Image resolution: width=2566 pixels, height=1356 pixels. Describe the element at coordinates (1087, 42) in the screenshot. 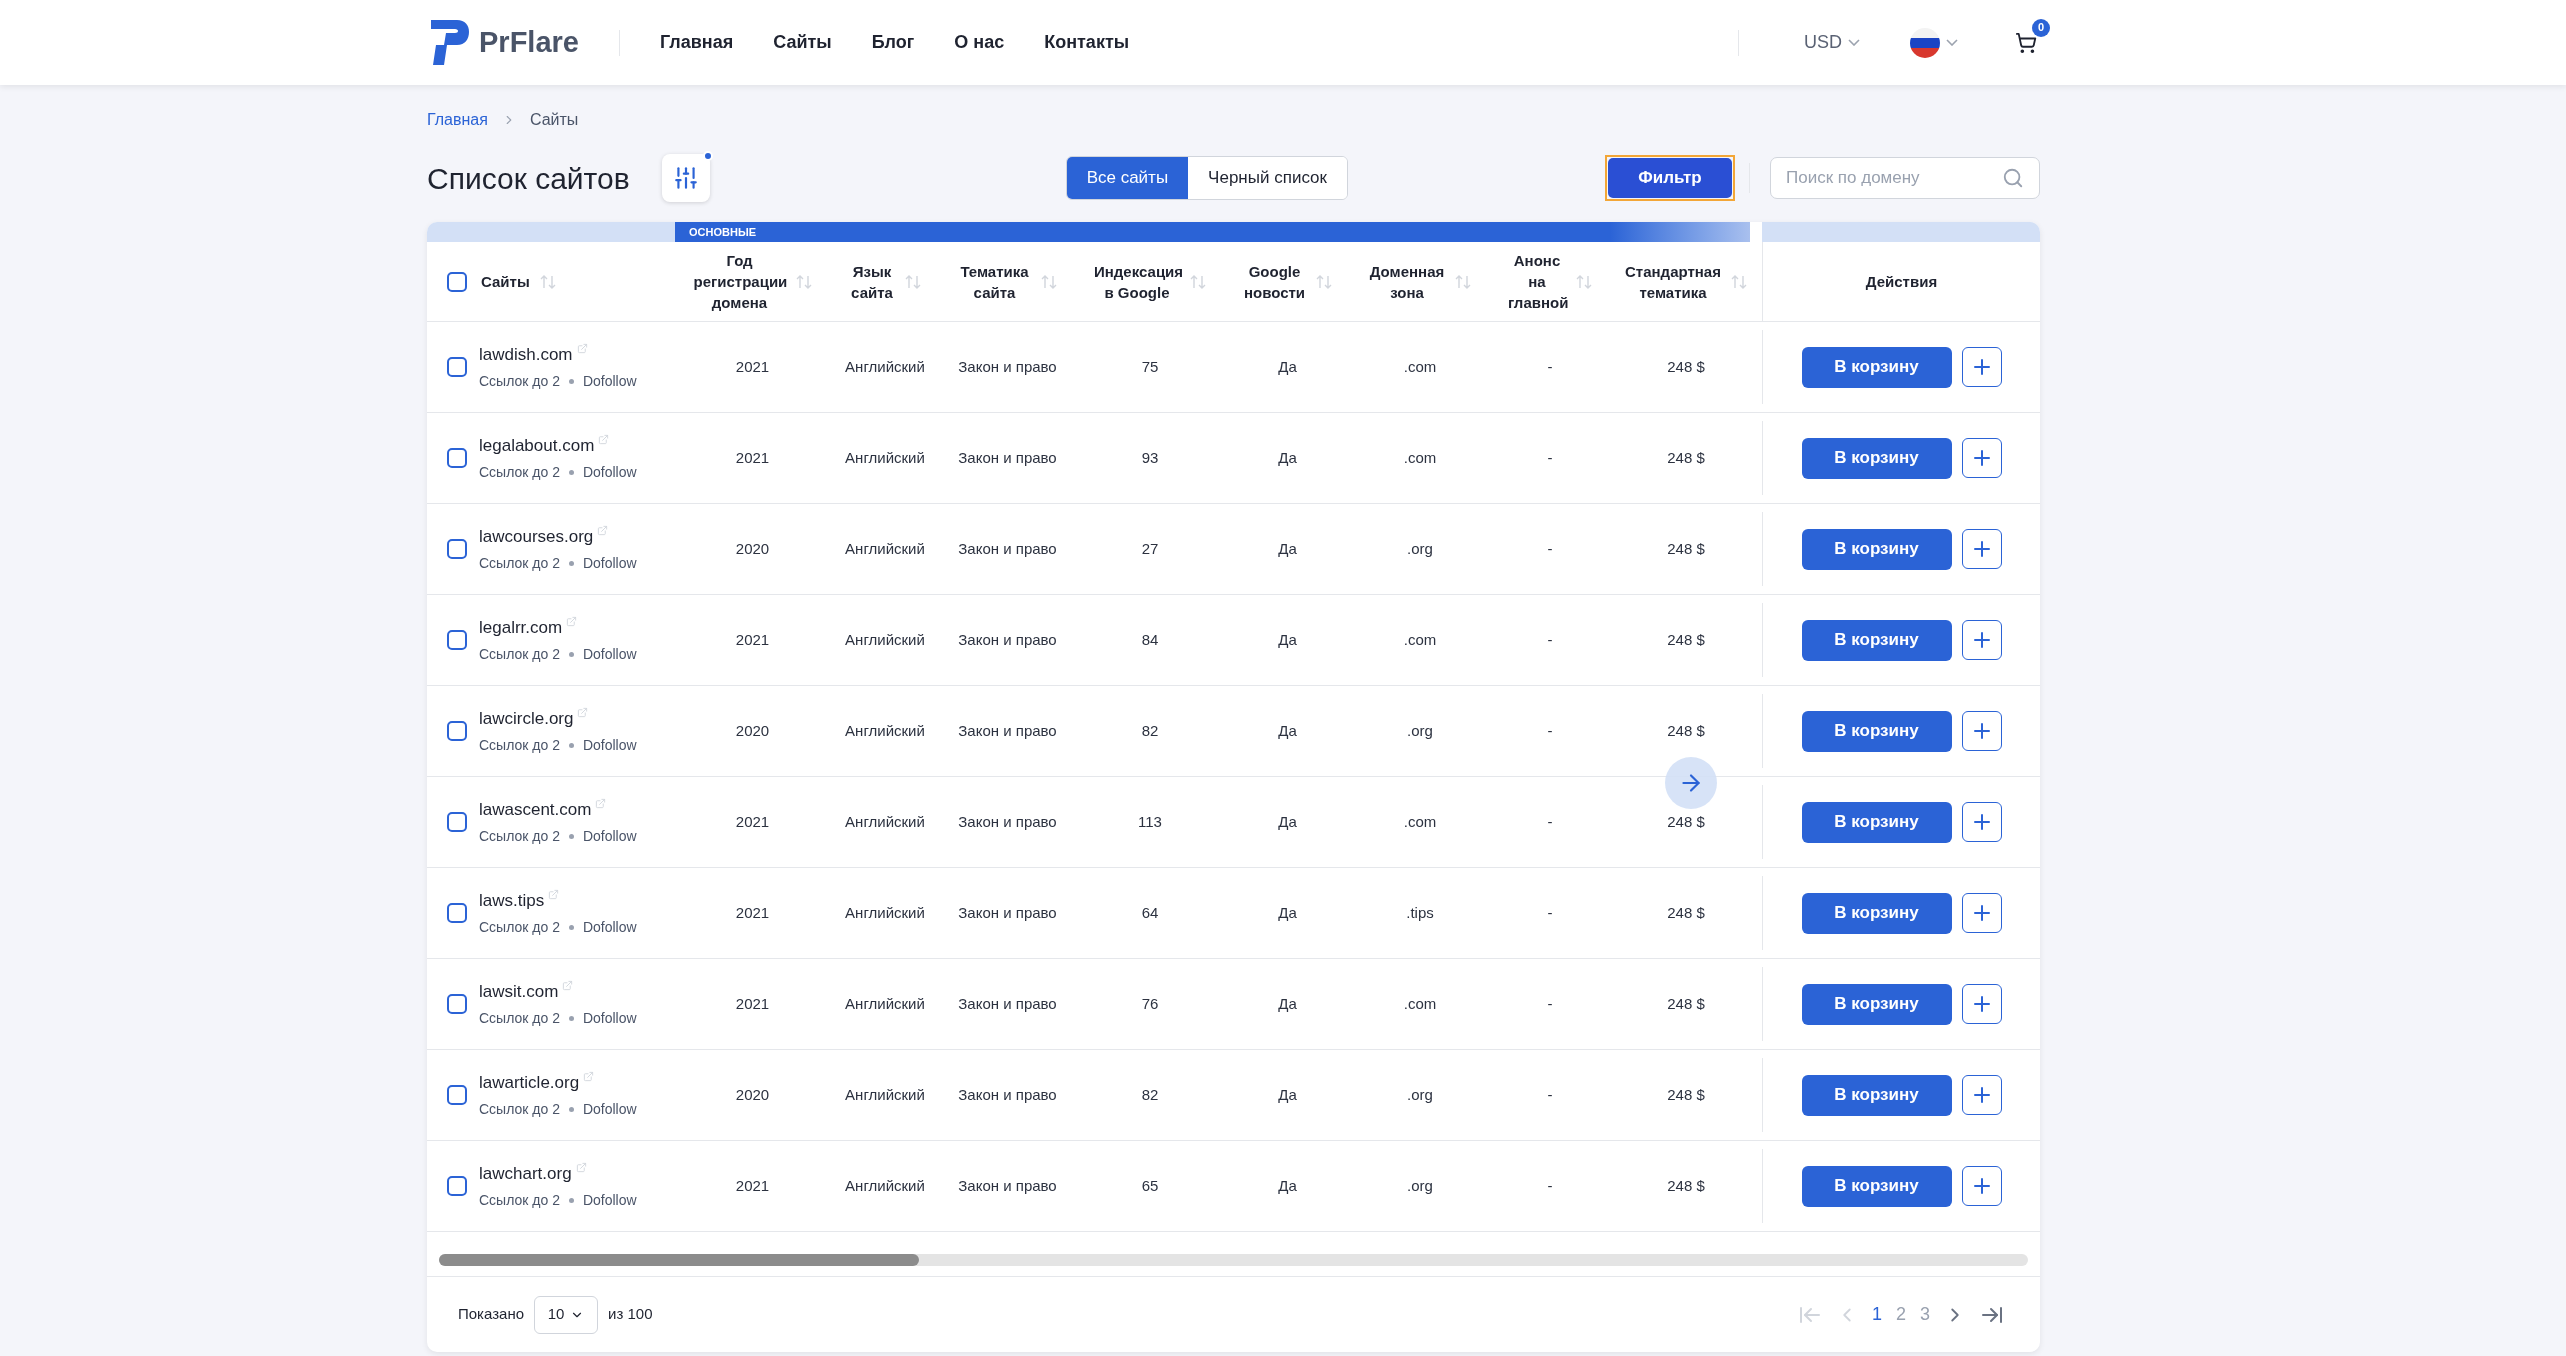

I see `nav-link: Контакты` at that location.